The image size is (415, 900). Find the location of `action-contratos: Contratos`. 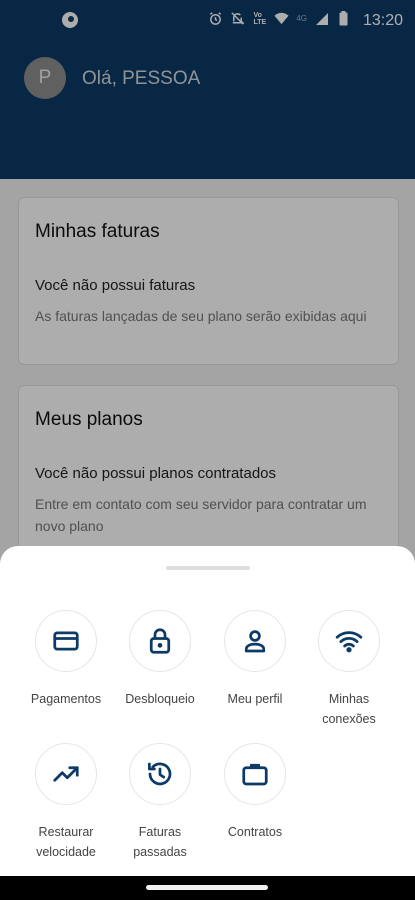

action-contratos: Contratos is located at coordinates (255, 792).